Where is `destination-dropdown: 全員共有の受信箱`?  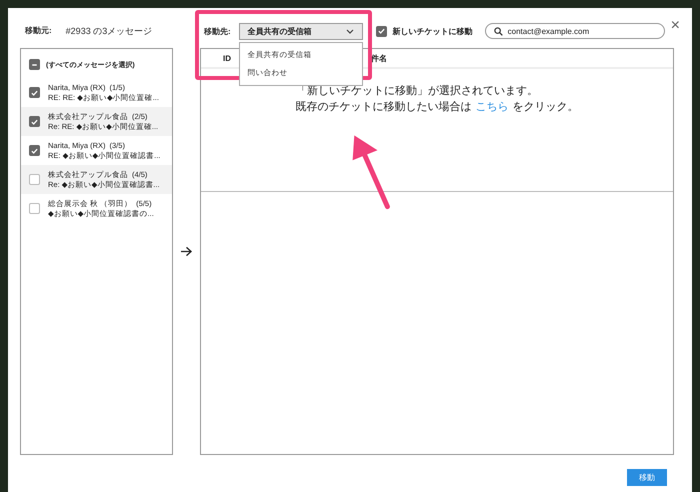
destination-dropdown: 全員共有の受信箱 is located at coordinates (300, 31).